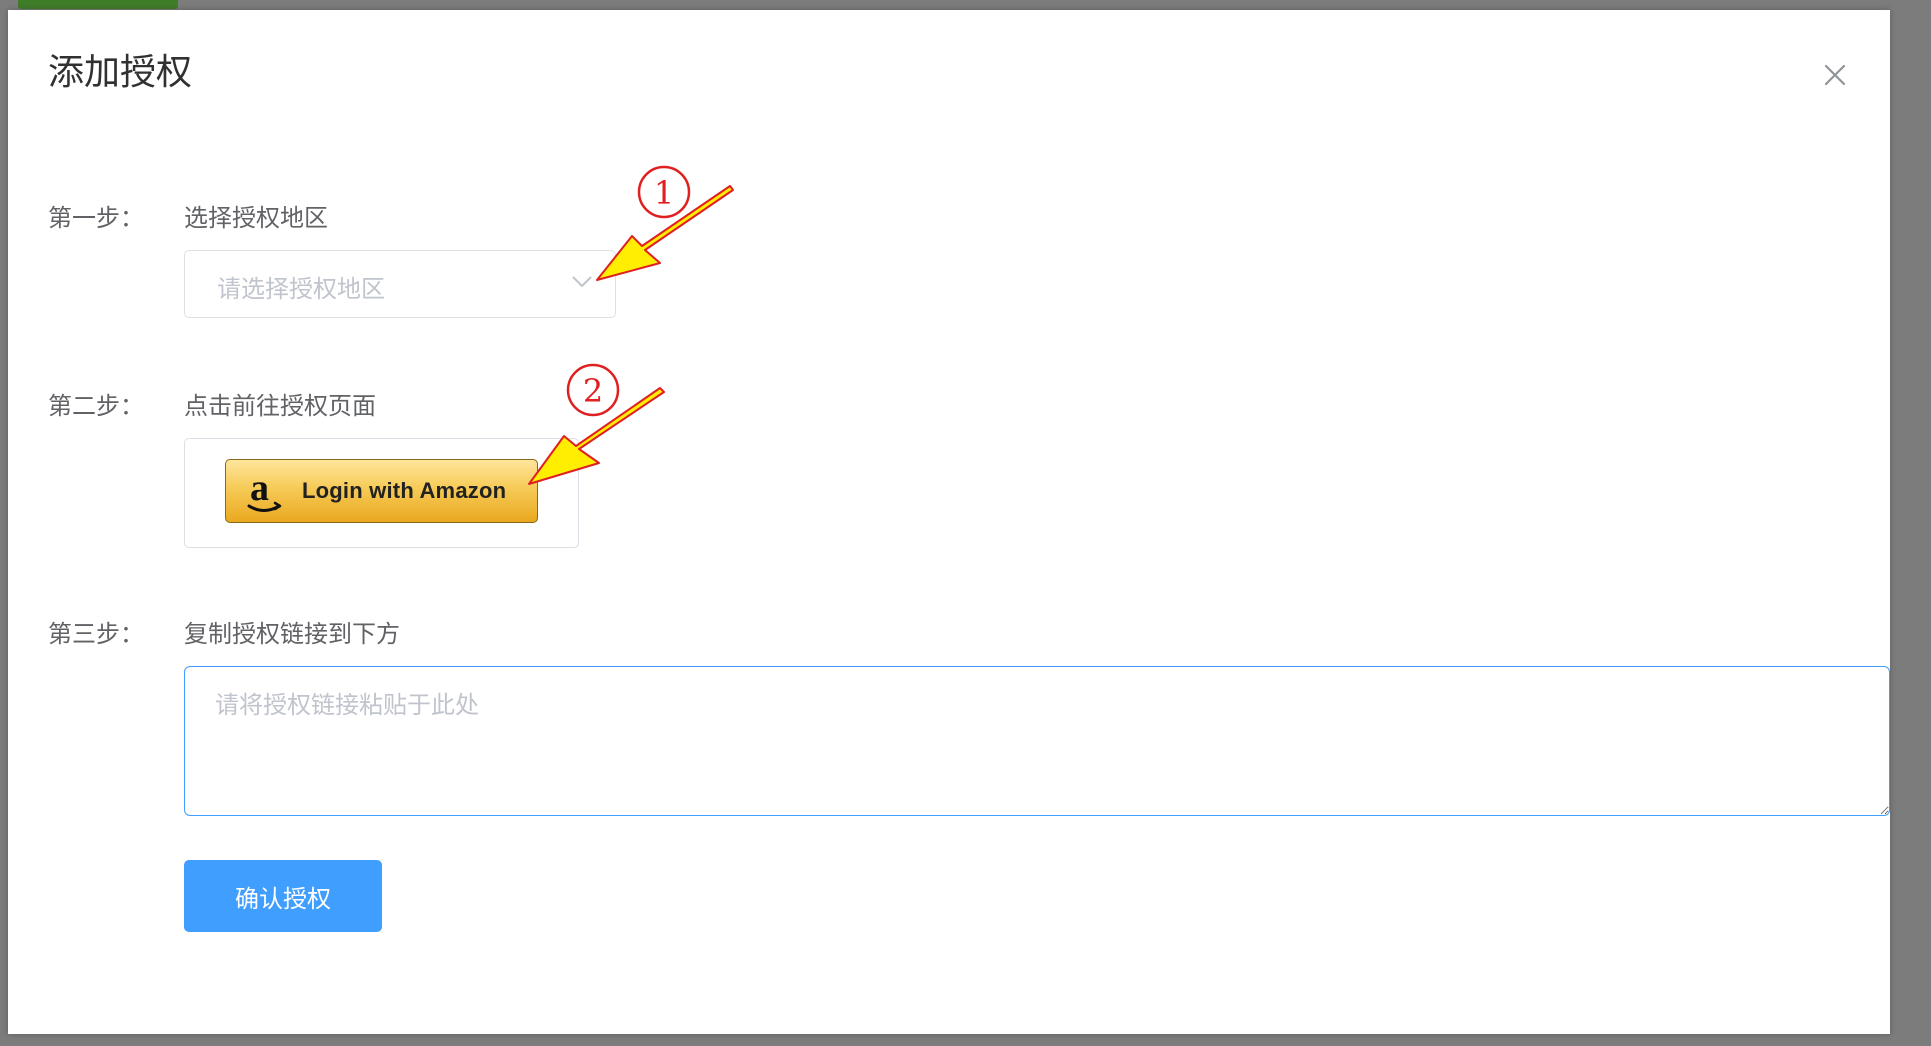 This screenshot has width=1931, height=1046. I want to click on step1-description: 选择授权地区, so click(256, 218).